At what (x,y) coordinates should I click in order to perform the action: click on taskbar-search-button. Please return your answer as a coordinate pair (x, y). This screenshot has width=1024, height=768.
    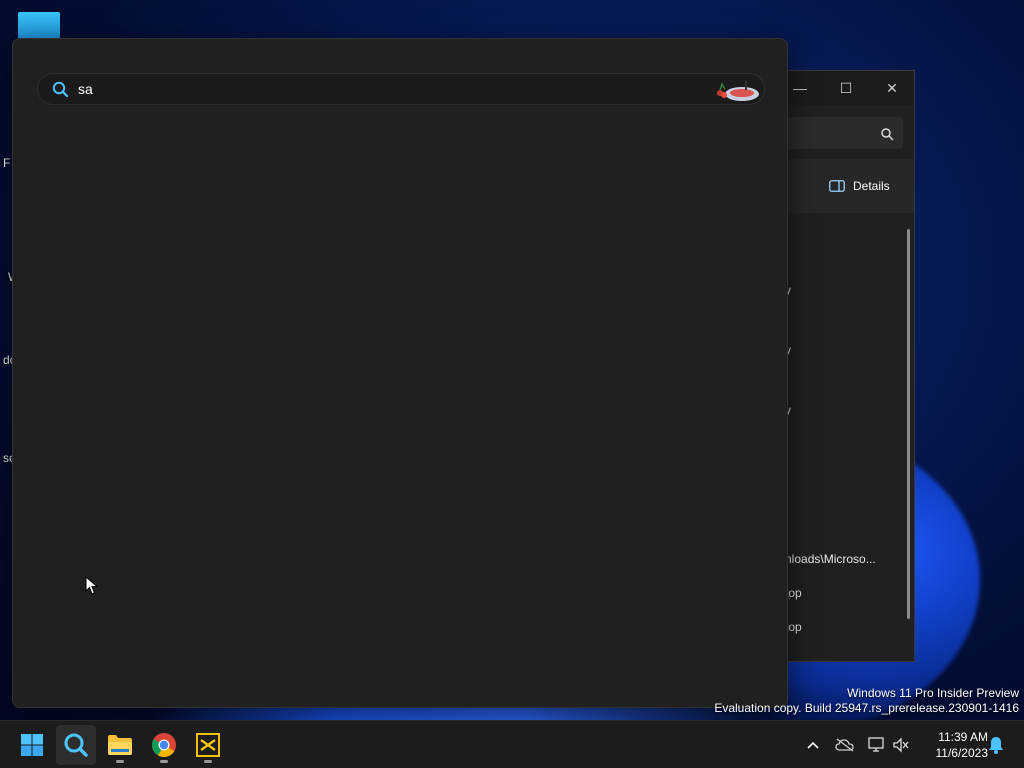
    Looking at the image, I should click on (76, 745).